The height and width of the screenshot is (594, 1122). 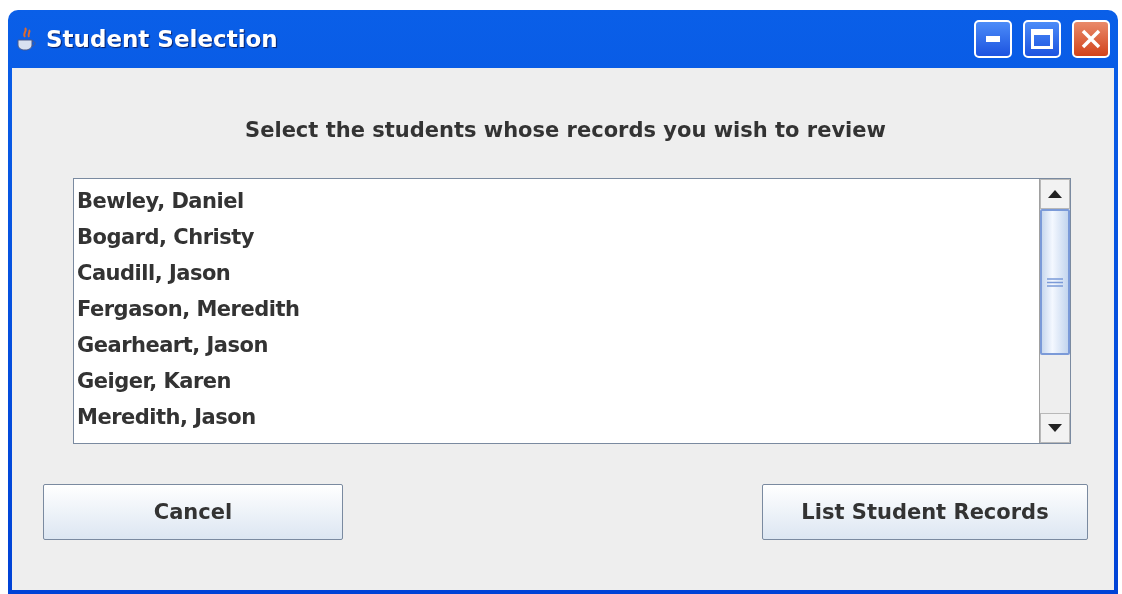 I want to click on student-list-item: Geiger, Karen, so click(x=152, y=381).